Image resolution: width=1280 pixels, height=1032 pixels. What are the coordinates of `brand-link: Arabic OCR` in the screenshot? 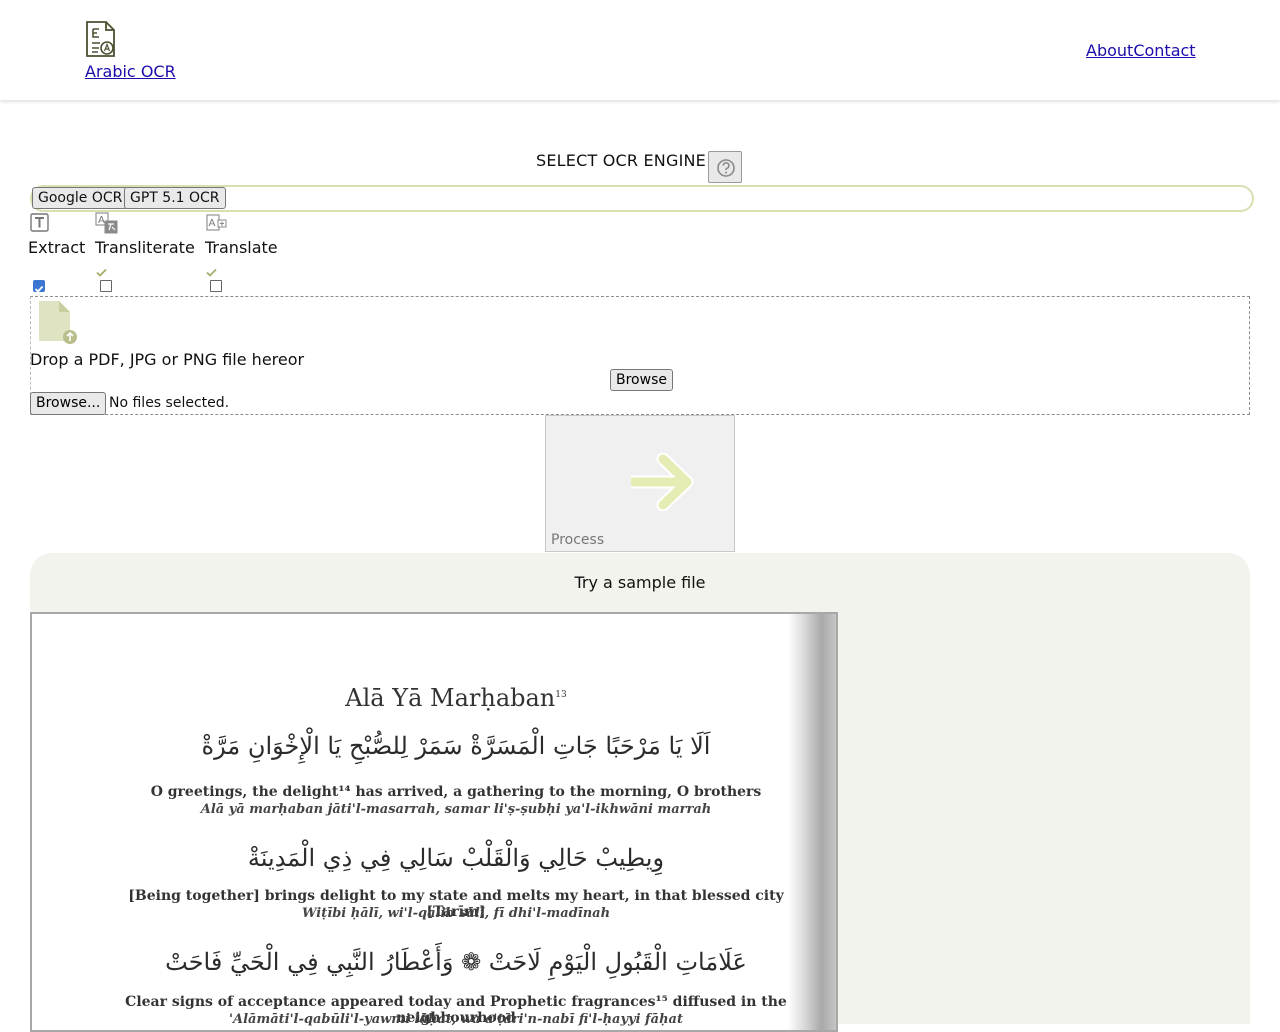 It's located at (130, 71).